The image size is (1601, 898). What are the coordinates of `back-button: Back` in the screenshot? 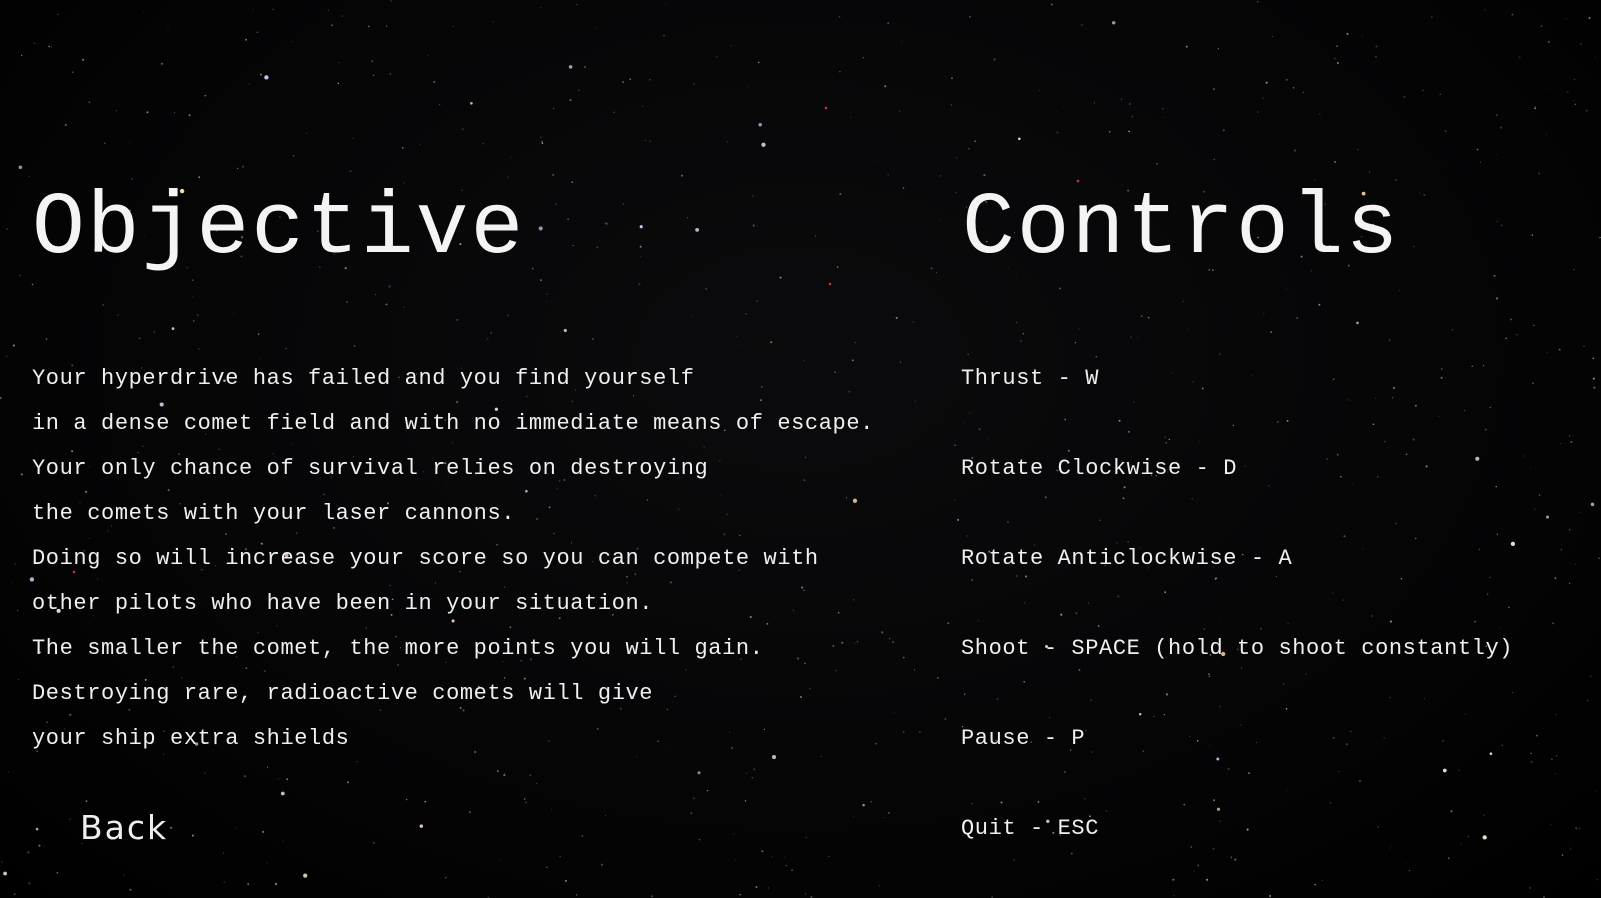 It's located at (124, 828).